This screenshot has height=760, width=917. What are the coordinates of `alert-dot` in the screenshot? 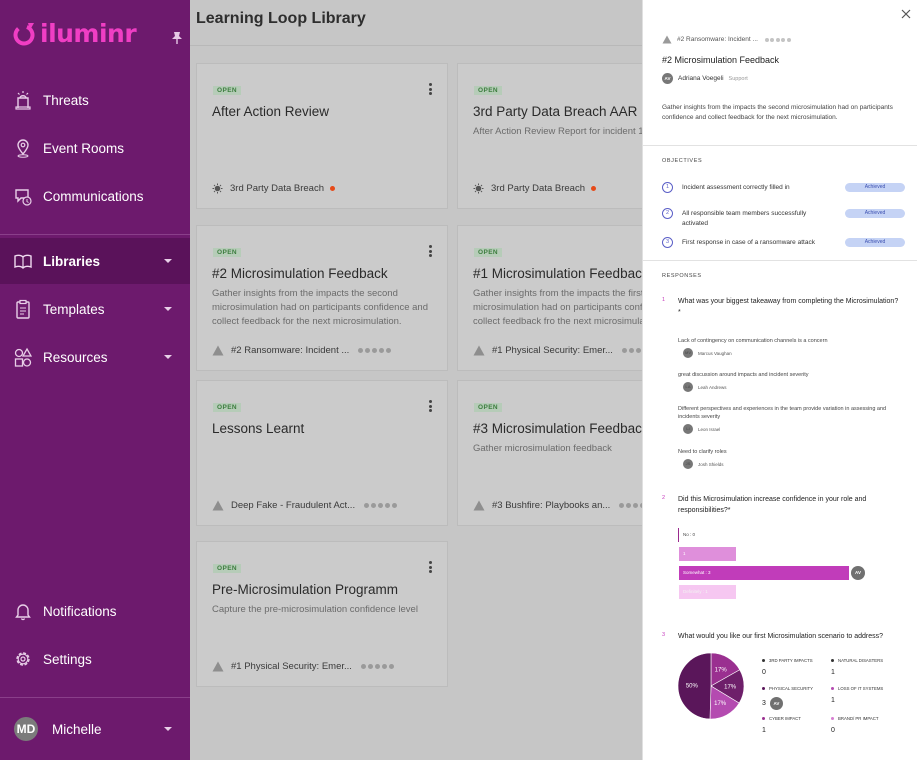 It's located at (593, 188).